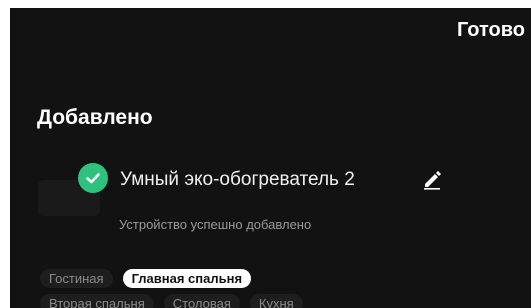 Image resolution: width=531 pixels, height=308 pixels. Describe the element at coordinates (276, 301) in the screenshot. I see `room-chip-kitchen: Кухня` at that location.